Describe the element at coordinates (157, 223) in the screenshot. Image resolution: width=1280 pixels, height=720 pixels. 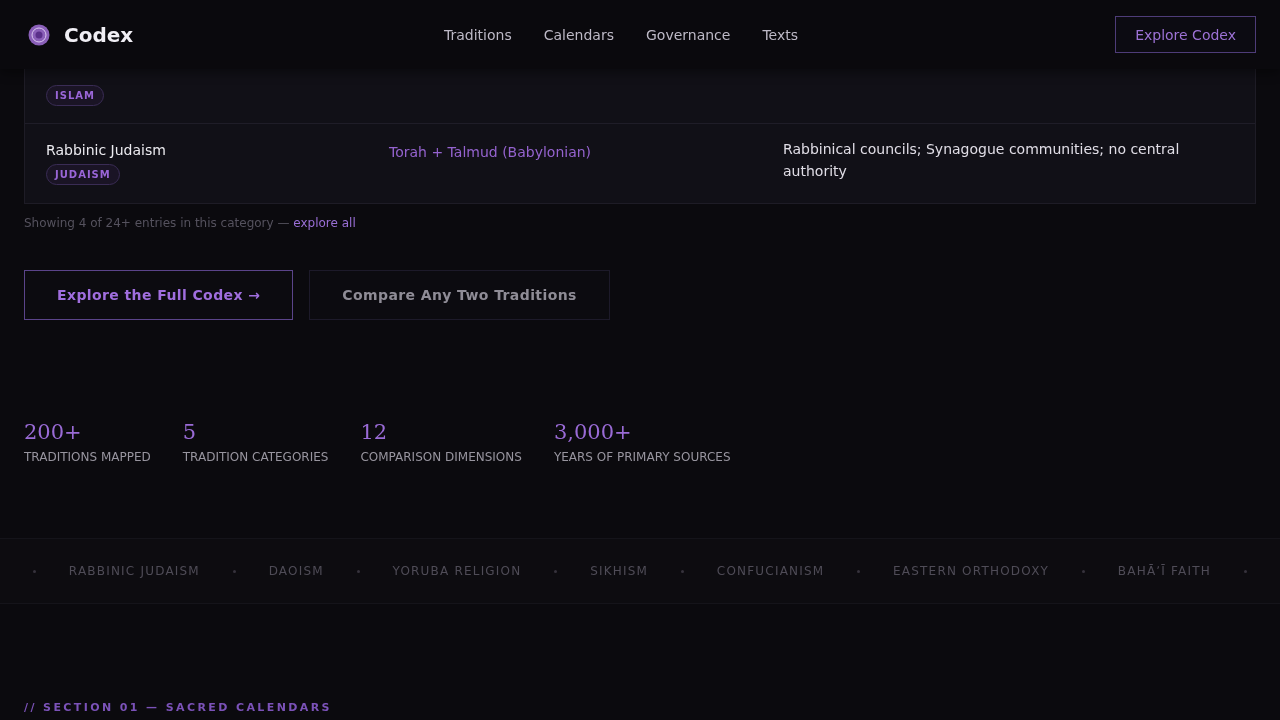
I see `entries-note: Showing 4 of 24+ entries in this category —` at that location.